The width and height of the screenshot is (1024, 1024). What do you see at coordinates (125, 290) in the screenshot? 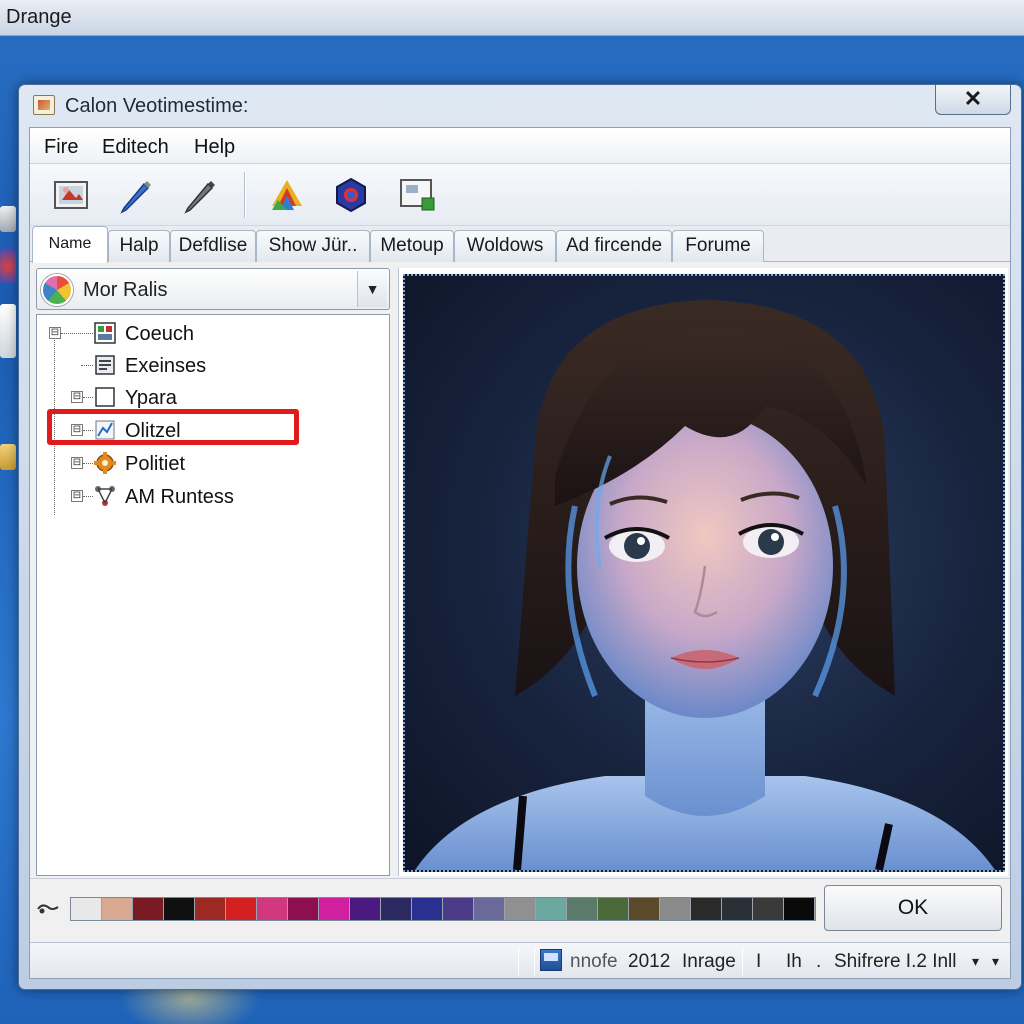
I see `source-dropdown-value: Mor Ralis` at bounding box center [125, 290].